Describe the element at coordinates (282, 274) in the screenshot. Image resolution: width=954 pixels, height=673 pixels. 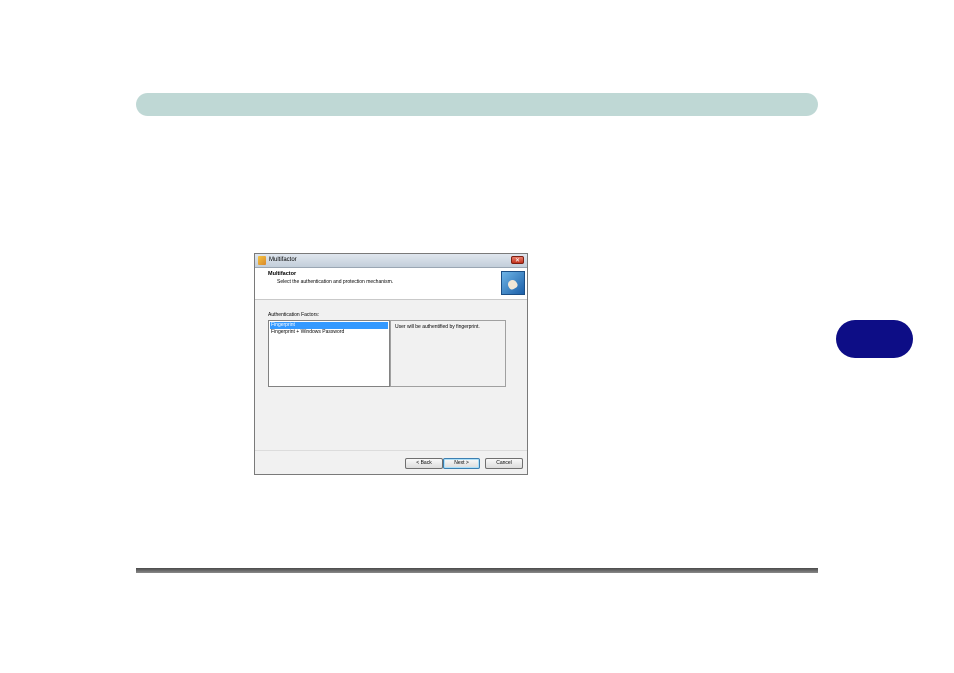
I see `banner-title: Multifactor` at that location.